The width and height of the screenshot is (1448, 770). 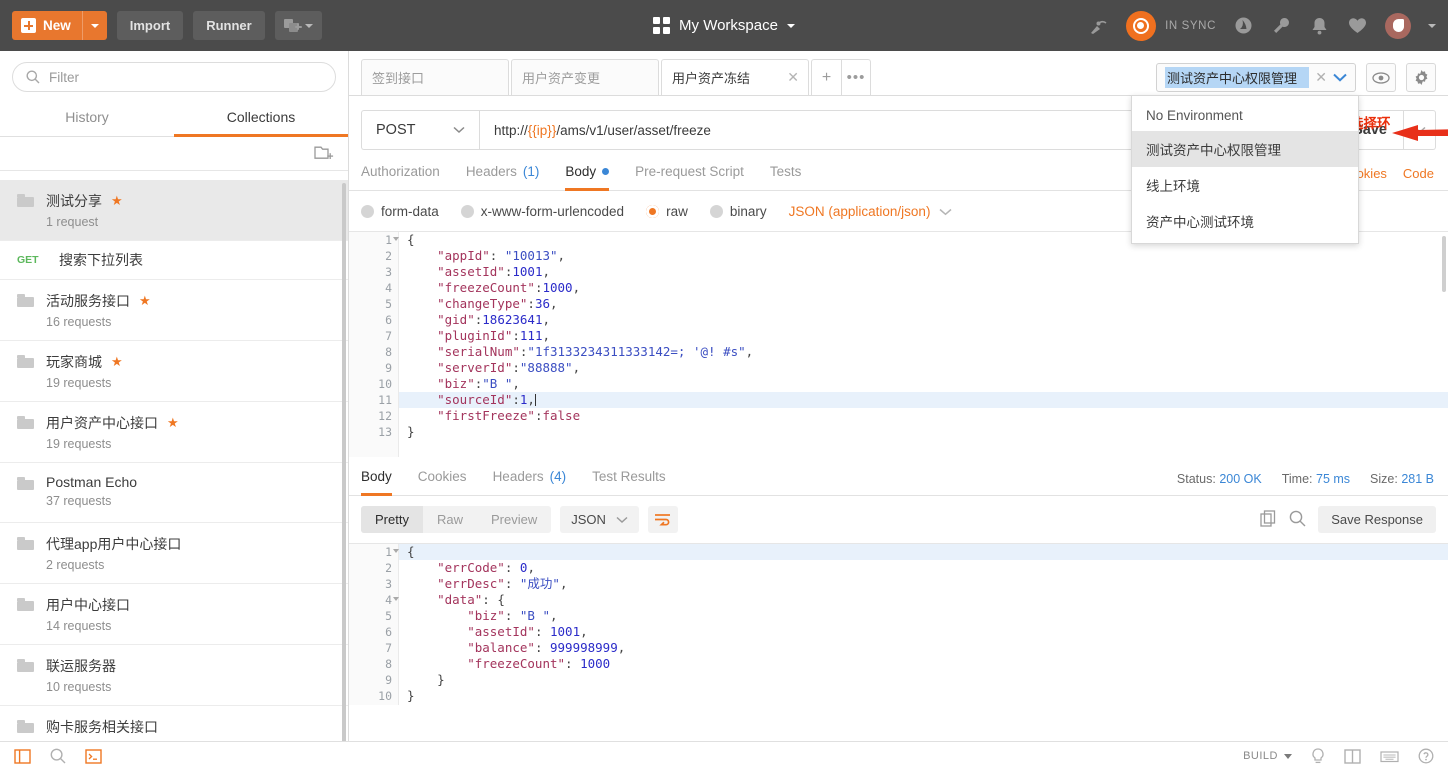 What do you see at coordinates (1352, 756) in the screenshot?
I see `two-pane-layout-icon` at bounding box center [1352, 756].